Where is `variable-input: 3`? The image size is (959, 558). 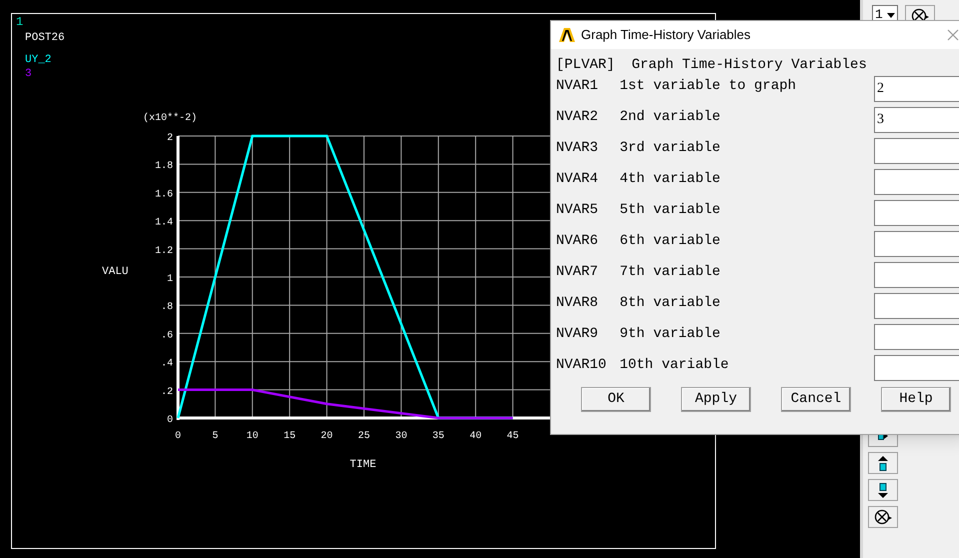 variable-input: 3 is located at coordinates (916, 120).